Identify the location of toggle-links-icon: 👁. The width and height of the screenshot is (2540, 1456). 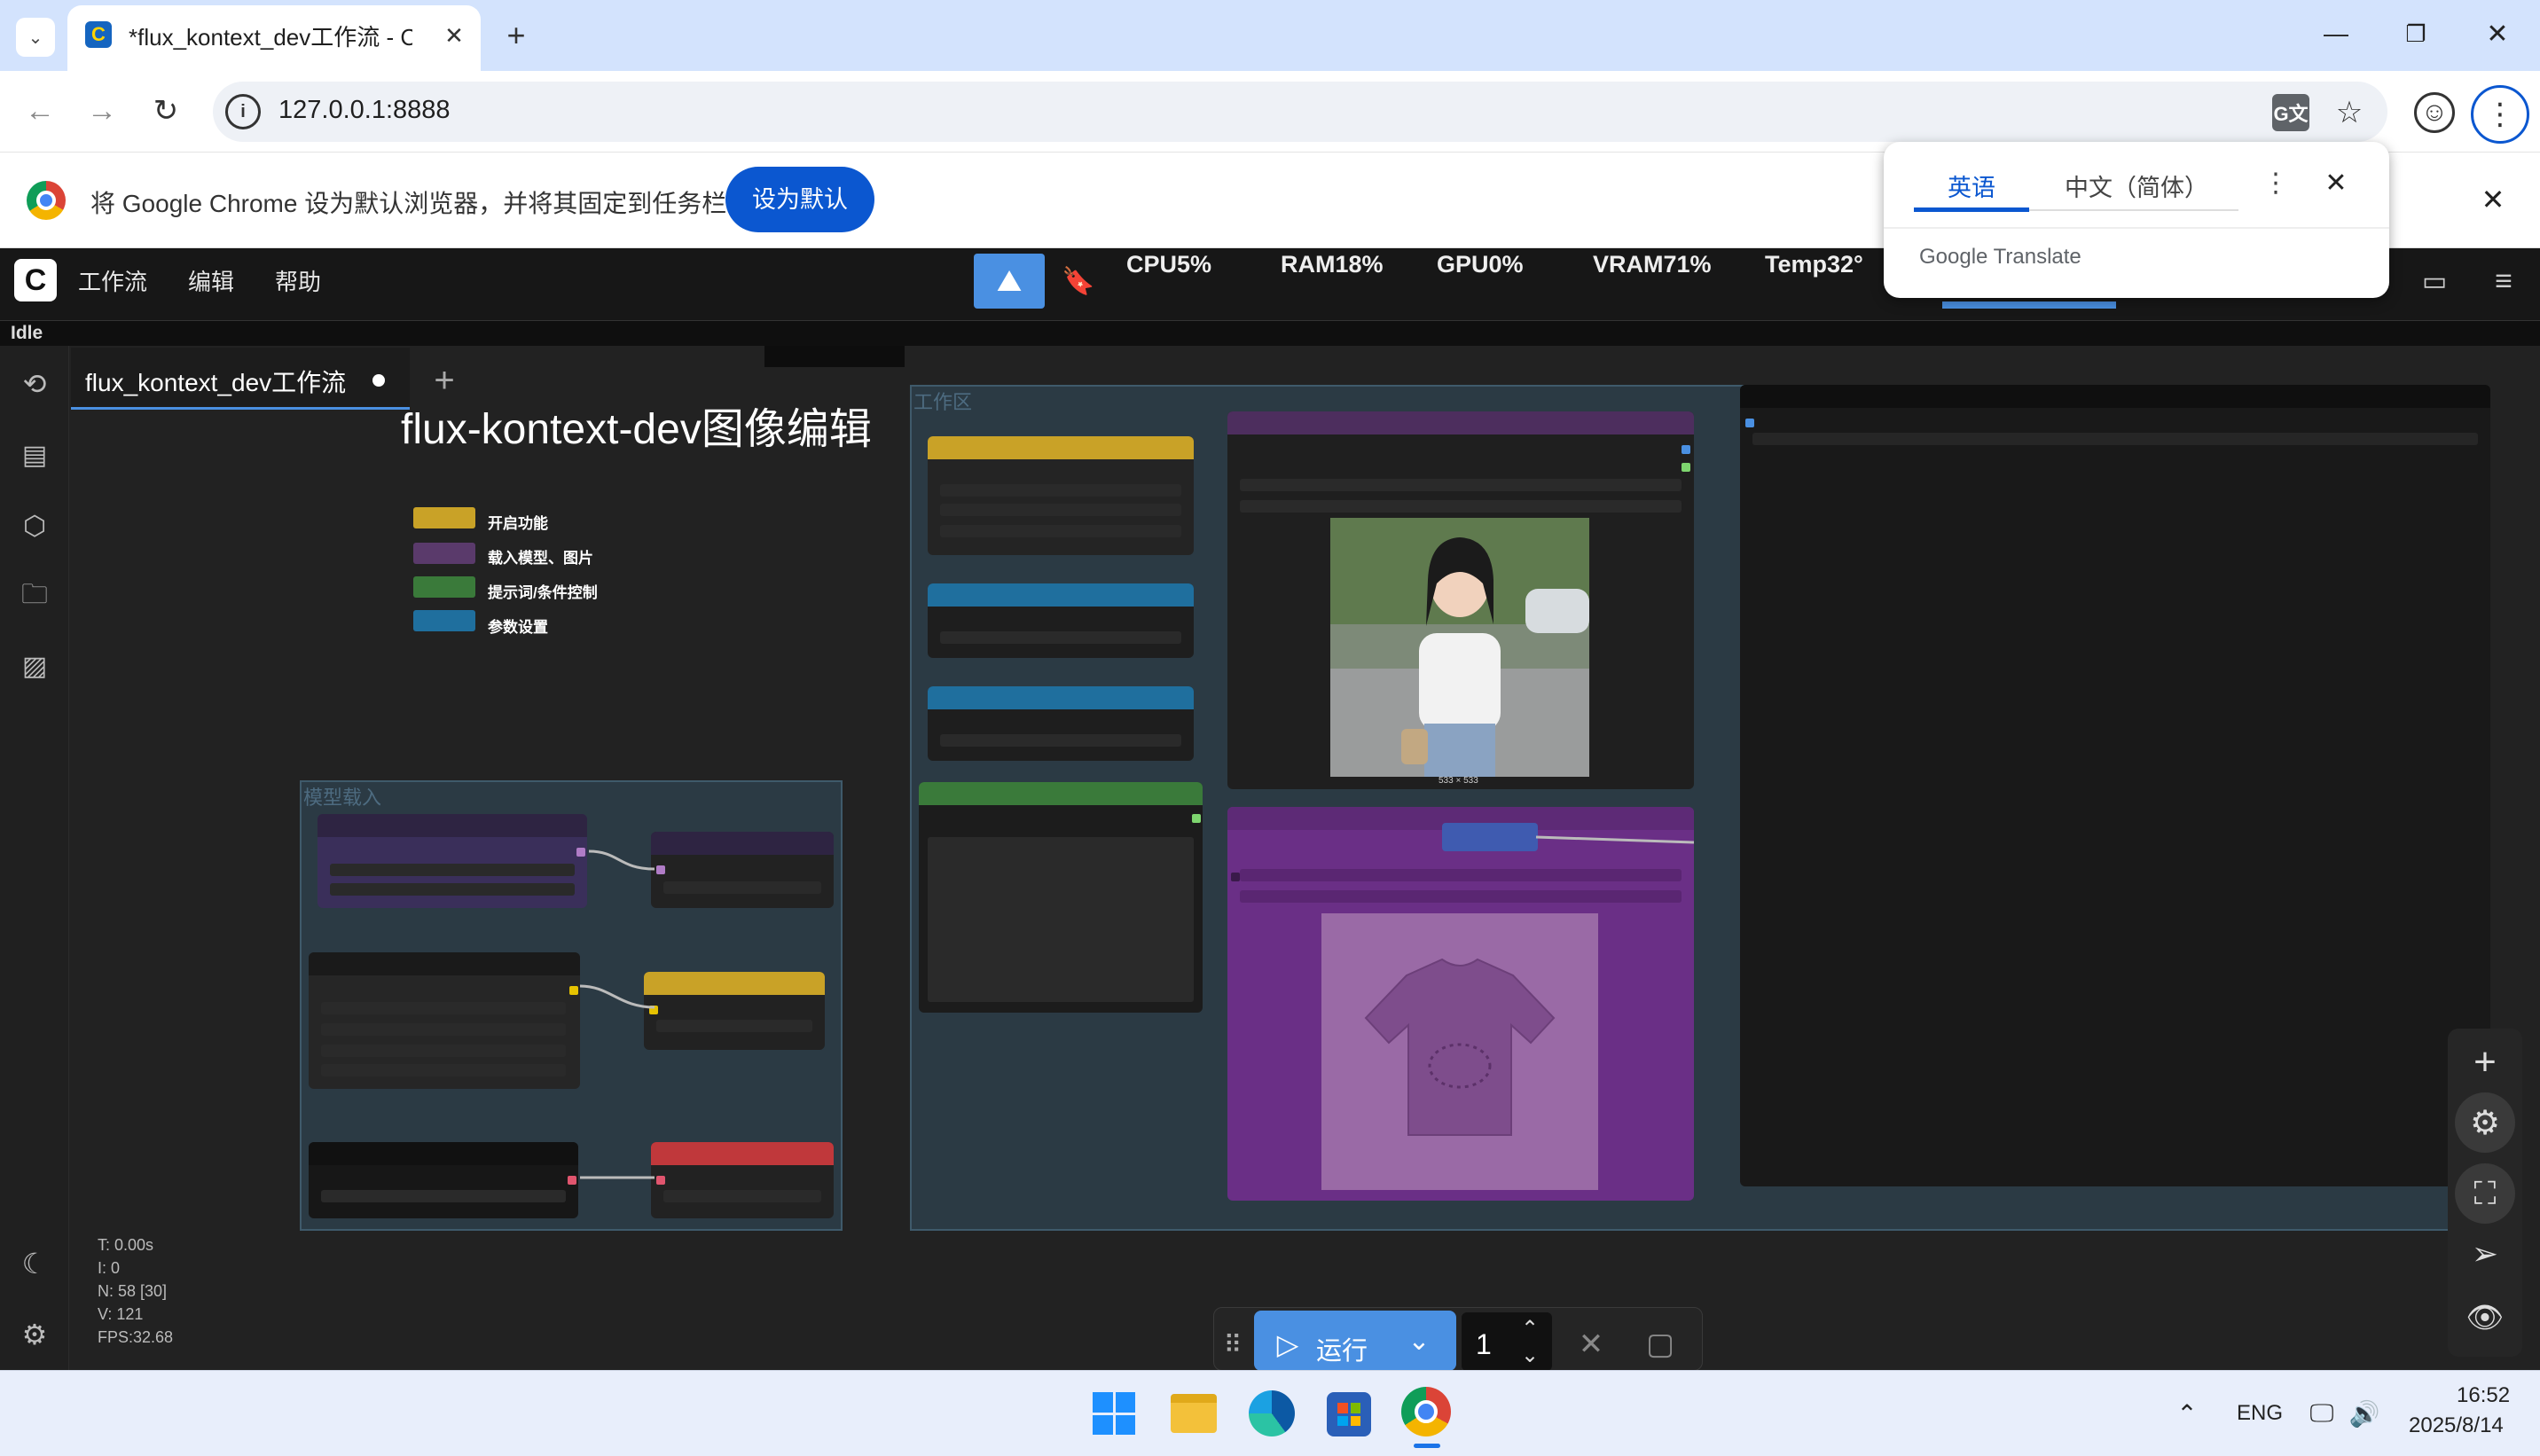
(2485, 1317).